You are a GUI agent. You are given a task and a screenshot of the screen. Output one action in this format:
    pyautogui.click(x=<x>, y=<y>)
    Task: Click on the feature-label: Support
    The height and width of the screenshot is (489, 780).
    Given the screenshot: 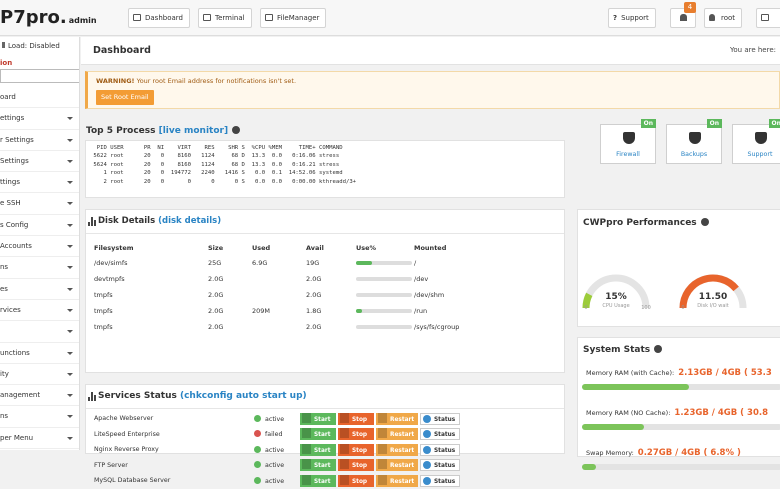 What is the action you would take?
    pyautogui.click(x=756, y=154)
    